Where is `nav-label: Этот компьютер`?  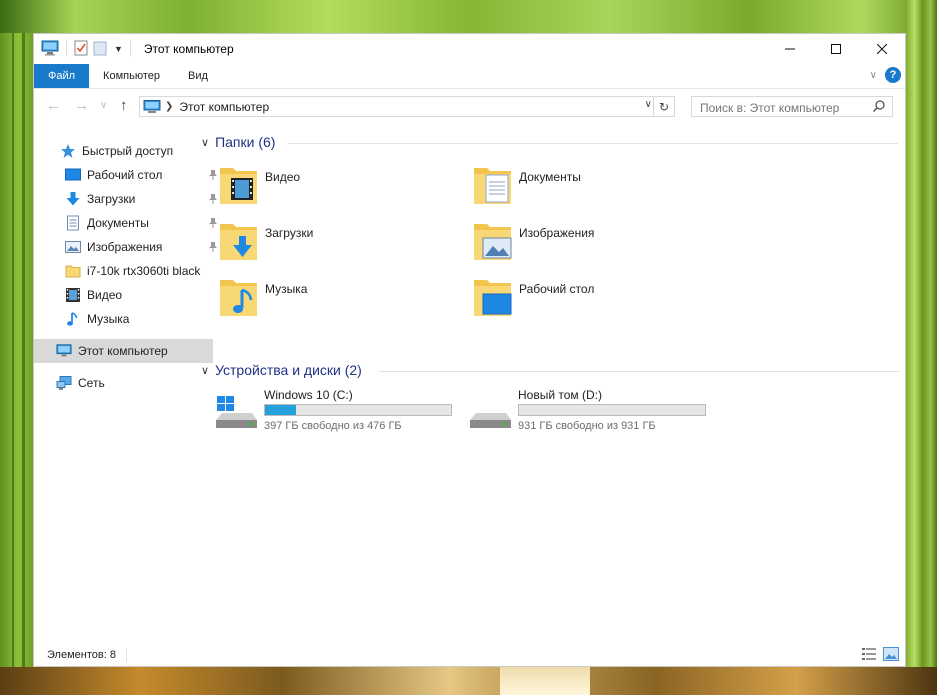
nav-label: Этот компьютер is located at coordinates (123, 351).